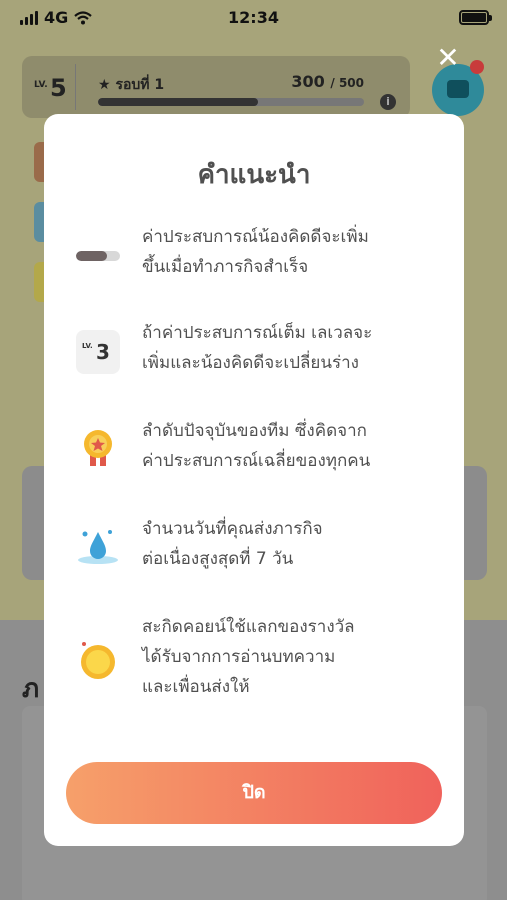  What do you see at coordinates (254, 175) in the screenshot?
I see `modal-title: คำแนะนำ` at bounding box center [254, 175].